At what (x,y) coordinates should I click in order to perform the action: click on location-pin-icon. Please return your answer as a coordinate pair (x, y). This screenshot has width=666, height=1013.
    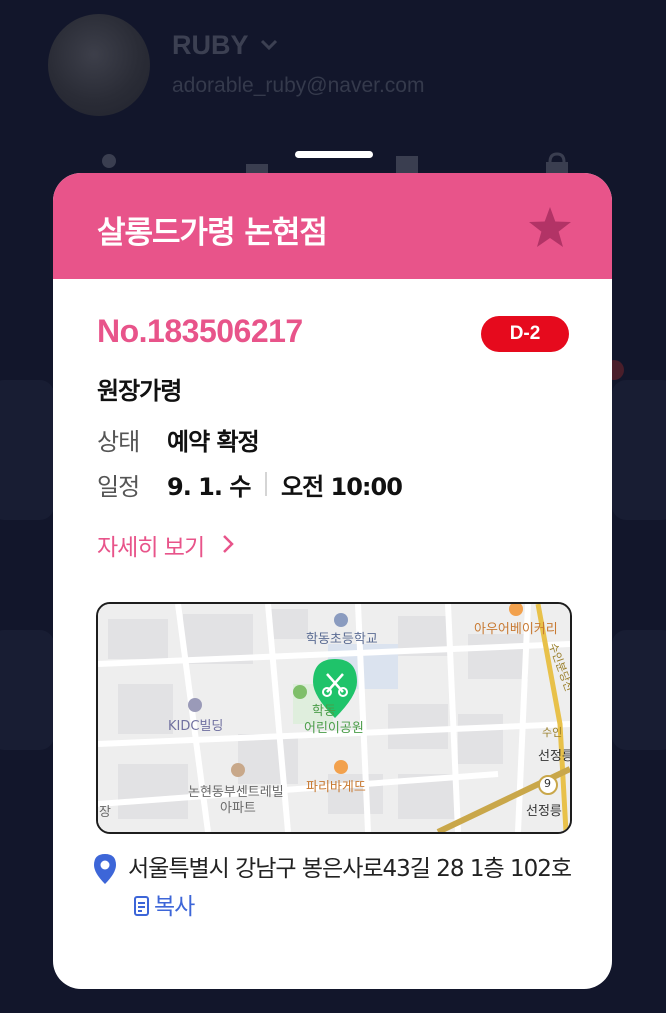
    Looking at the image, I should click on (105, 869).